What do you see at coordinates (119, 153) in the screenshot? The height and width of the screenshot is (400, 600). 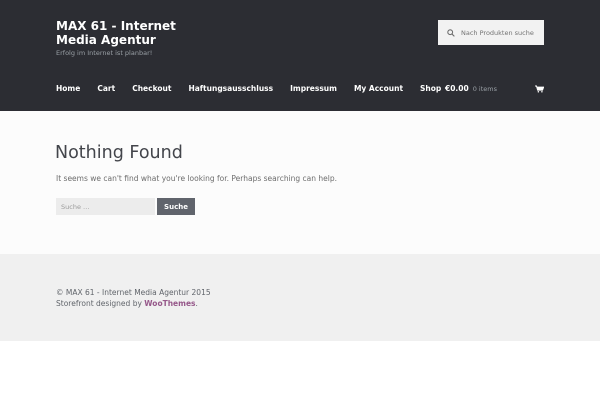 I see `page-title: Nothing Found` at bounding box center [119, 153].